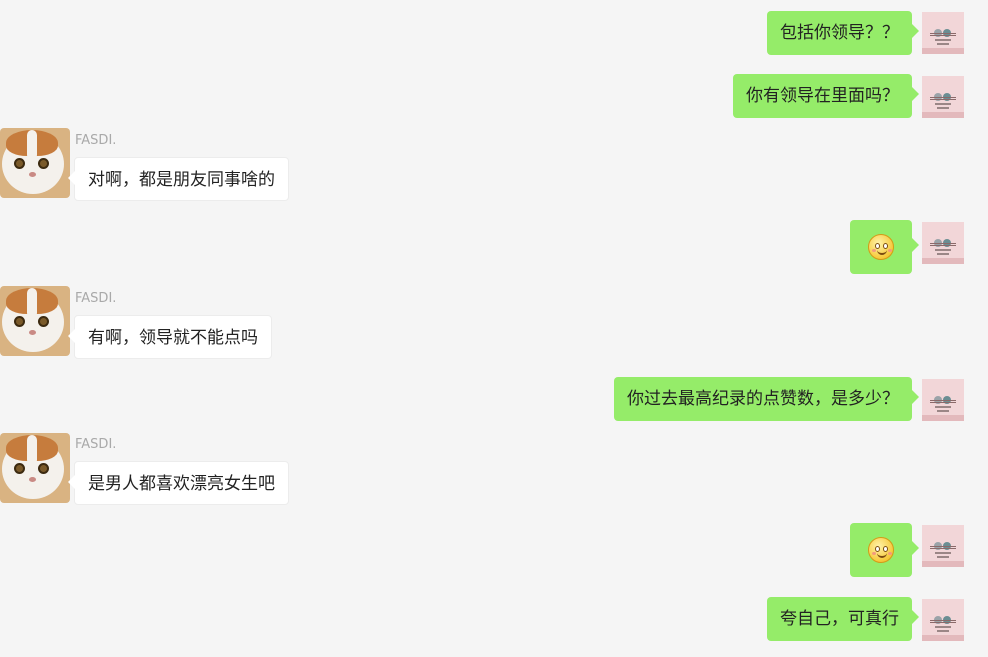  What do you see at coordinates (843, 619) in the screenshot?
I see `outgoing-message: 夸自己，可真行` at bounding box center [843, 619].